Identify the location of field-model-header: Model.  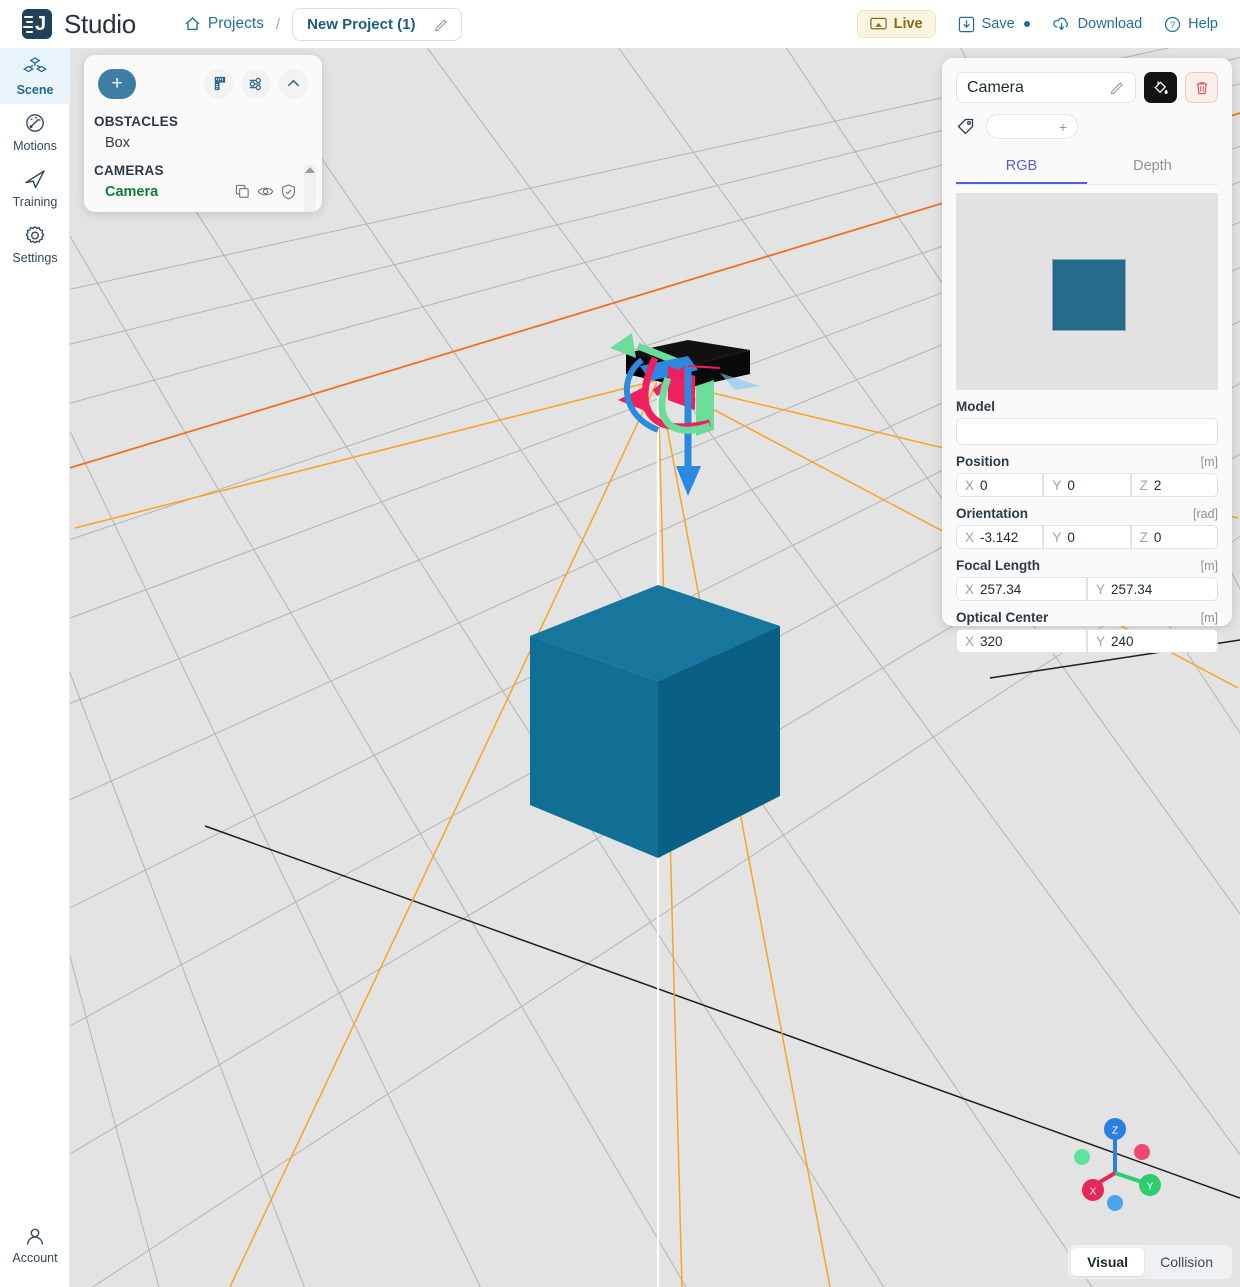
(1087, 406).